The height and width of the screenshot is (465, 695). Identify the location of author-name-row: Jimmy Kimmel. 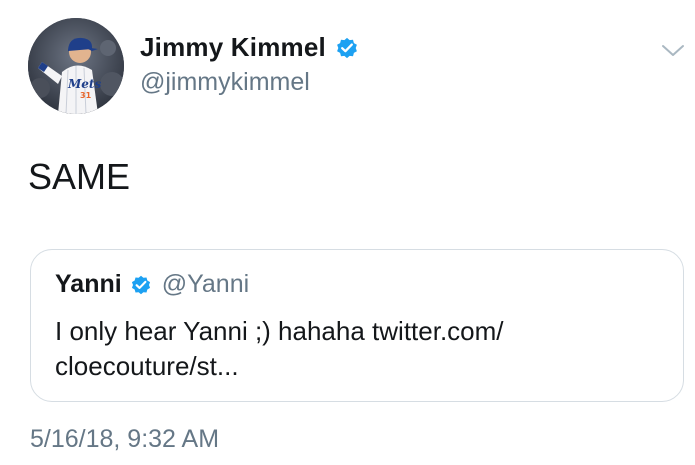
(249, 47).